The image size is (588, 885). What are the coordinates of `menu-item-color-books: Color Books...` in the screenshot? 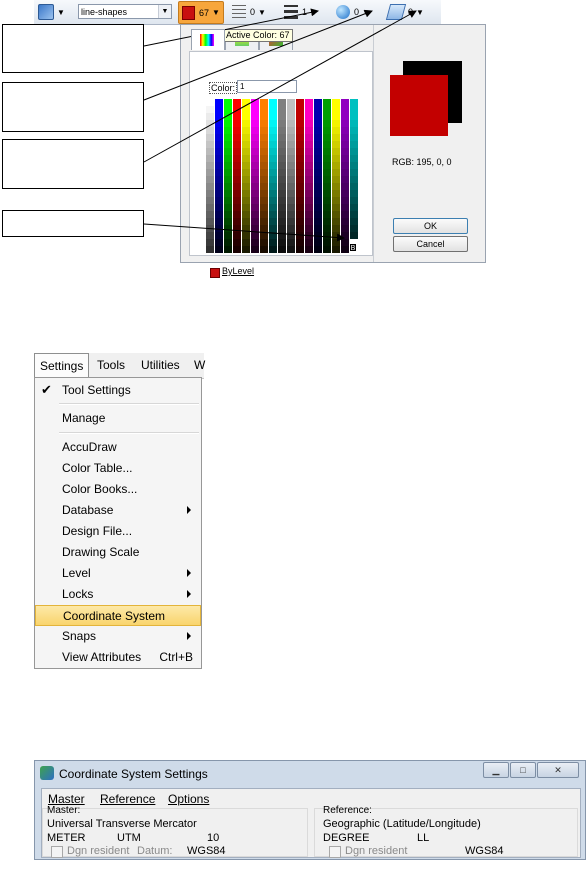 It's located at (118, 489).